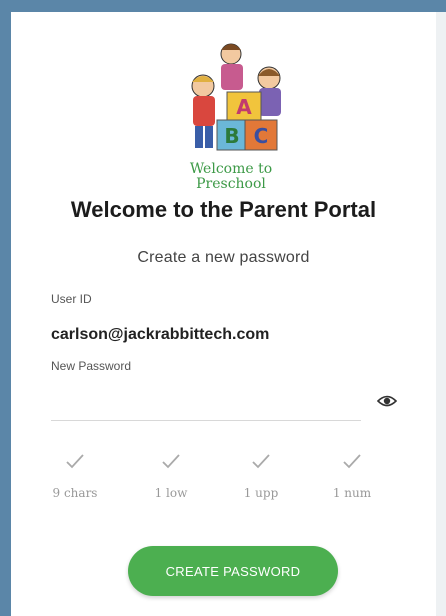 This screenshot has width=446, height=616. Describe the element at coordinates (75, 493) in the screenshot. I see `rule-label: 9 chars` at that location.